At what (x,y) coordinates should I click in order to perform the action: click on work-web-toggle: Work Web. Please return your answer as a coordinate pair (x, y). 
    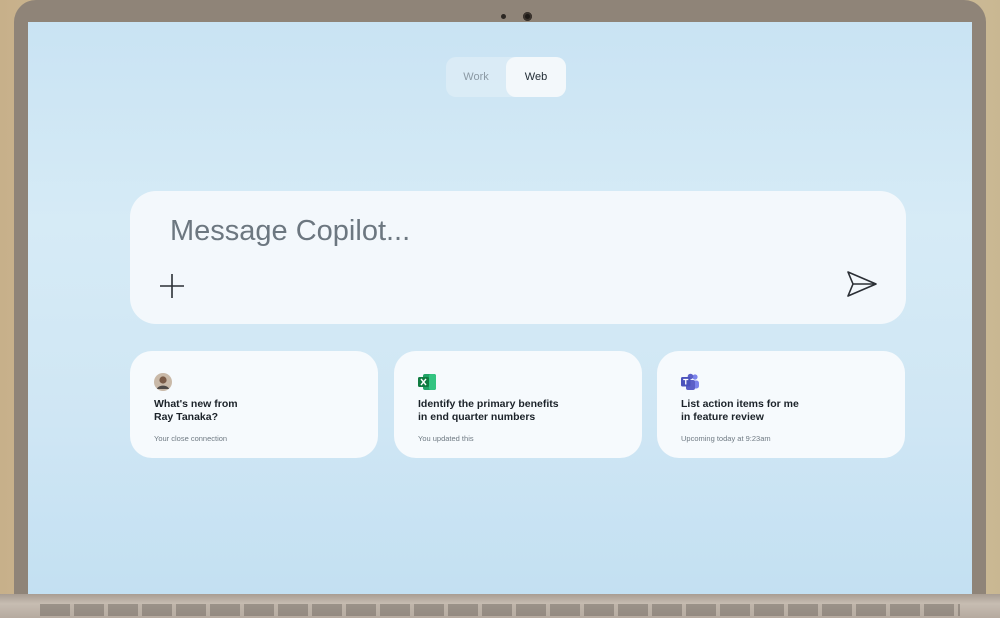
    Looking at the image, I should click on (506, 77).